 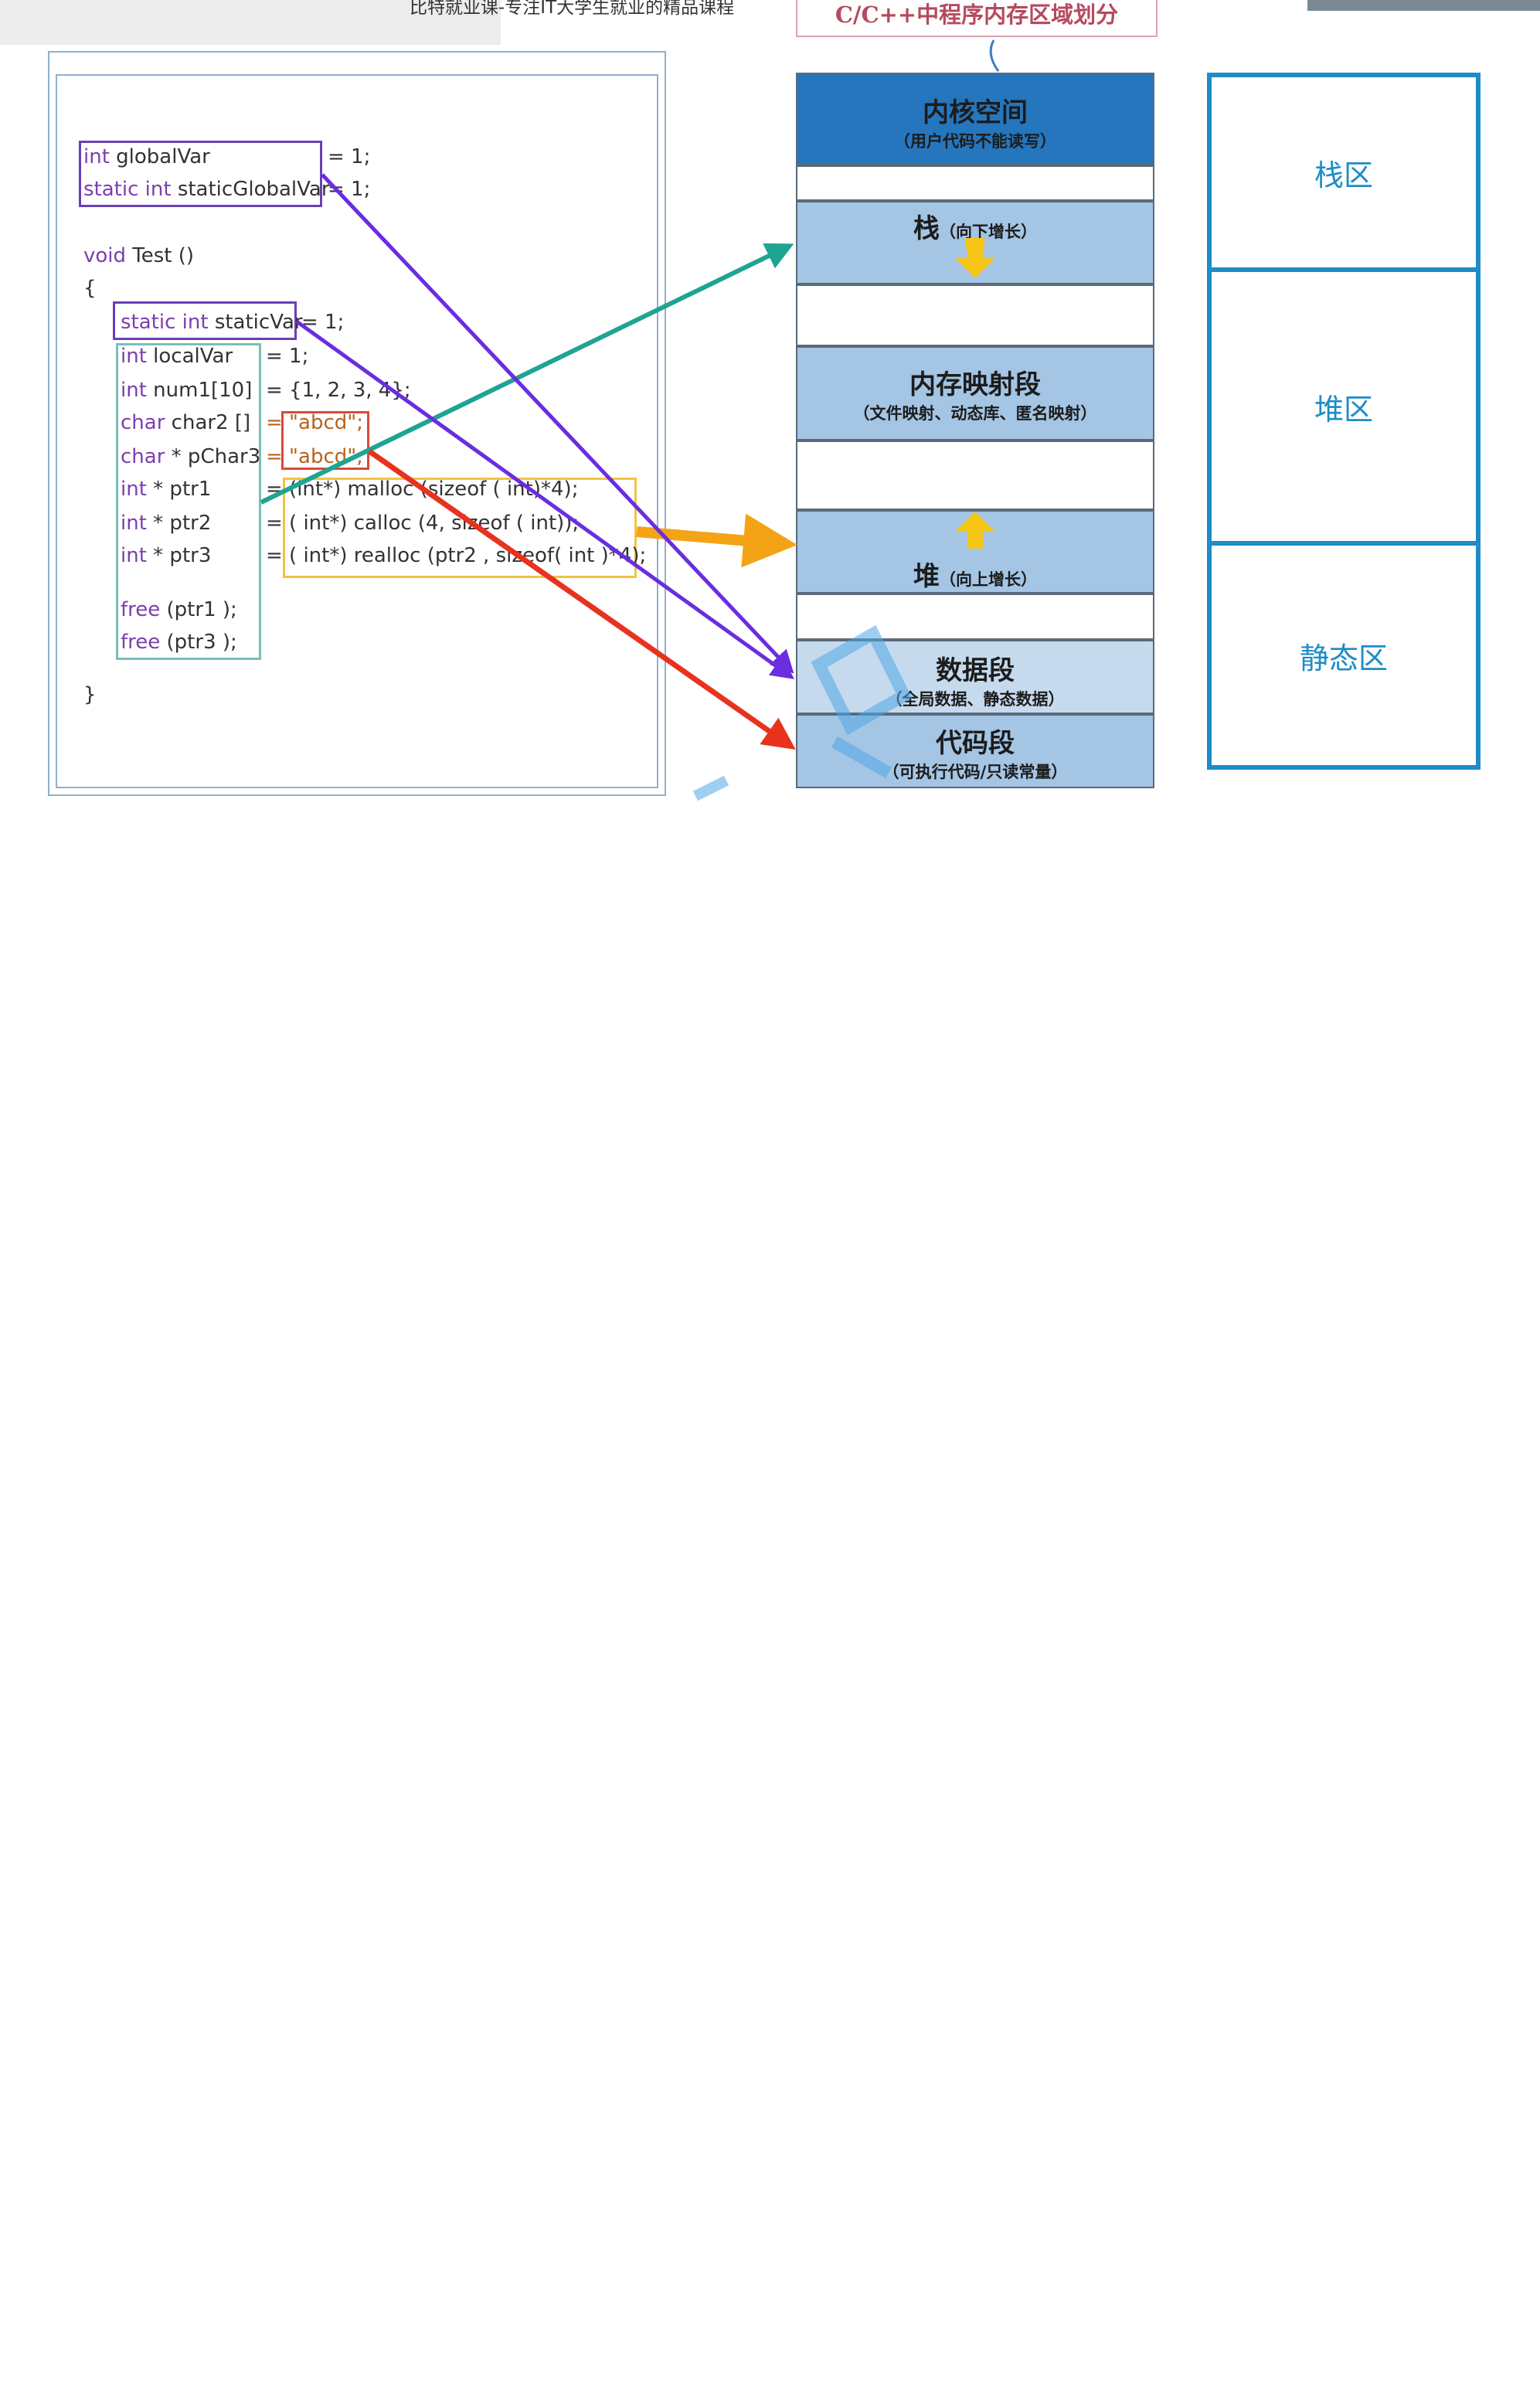 I want to click on stack-down-arrow-body, so click(x=975, y=251).